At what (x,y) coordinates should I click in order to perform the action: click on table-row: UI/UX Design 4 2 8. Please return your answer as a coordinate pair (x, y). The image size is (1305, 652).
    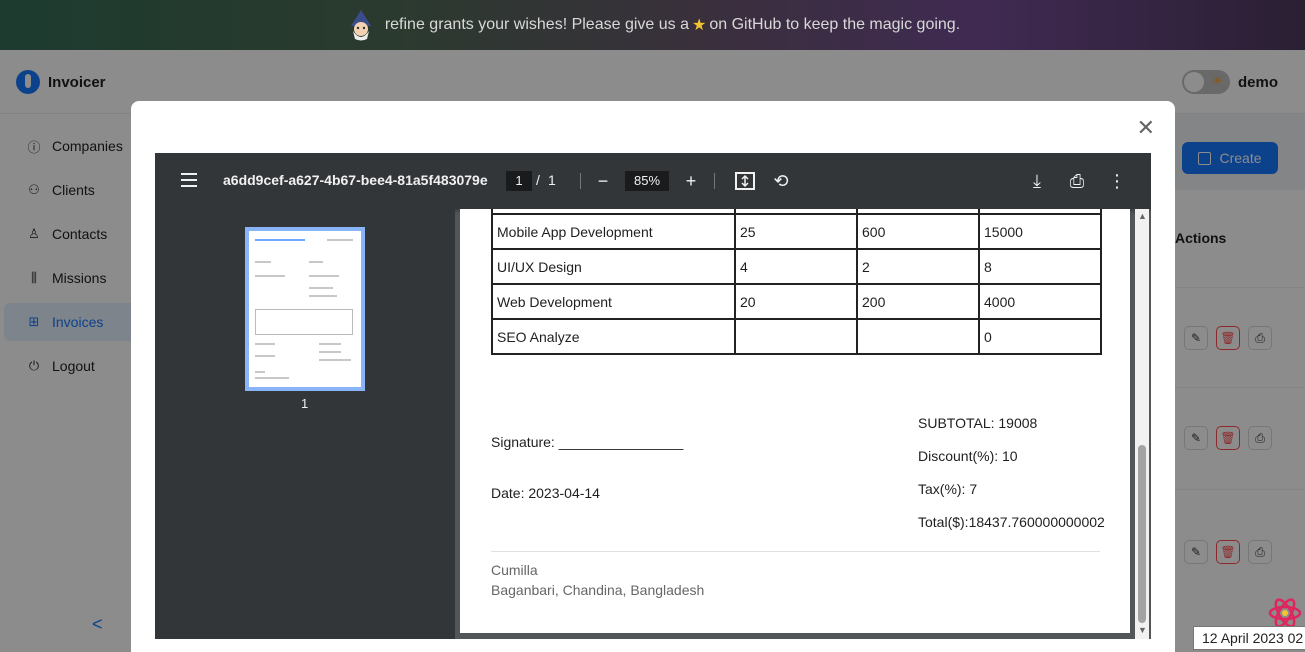
    Looking at the image, I should click on (796, 266).